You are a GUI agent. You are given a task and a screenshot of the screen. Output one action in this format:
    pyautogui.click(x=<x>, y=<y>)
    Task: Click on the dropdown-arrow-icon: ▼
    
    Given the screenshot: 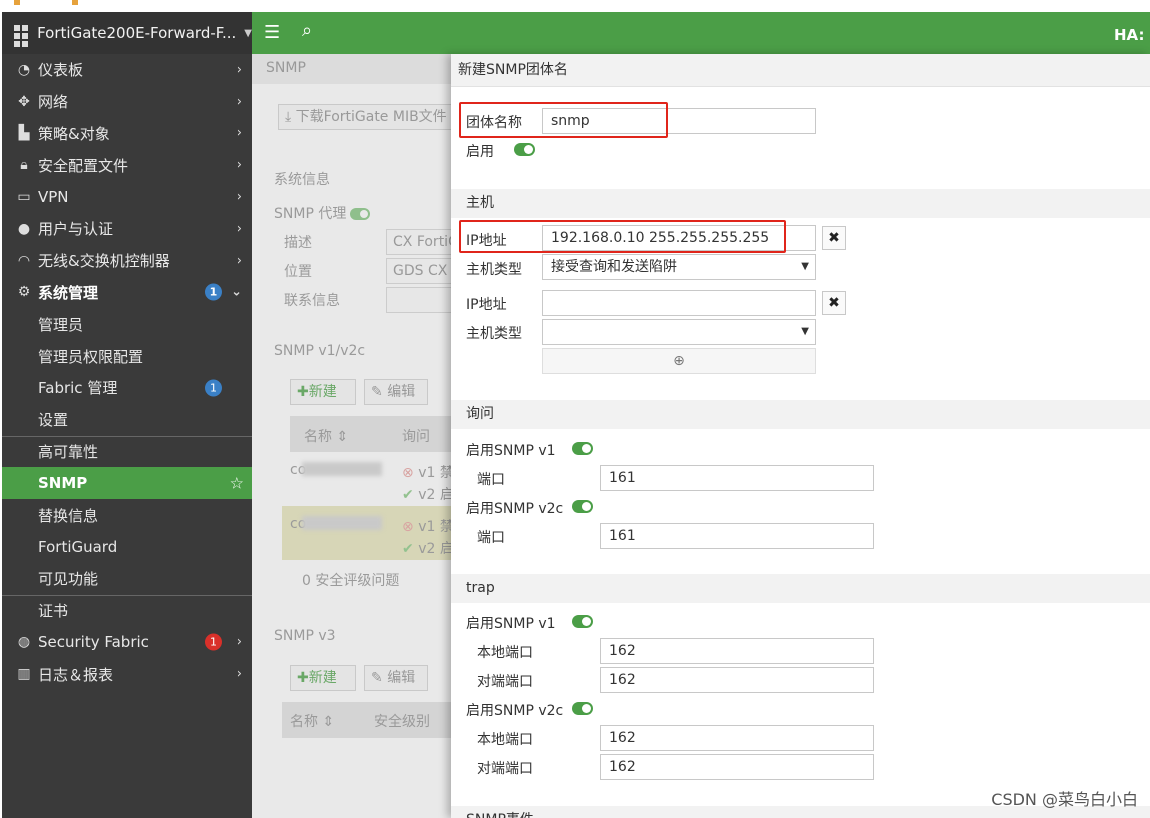 What is the action you would take?
    pyautogui.click(x=805, y=266)
    